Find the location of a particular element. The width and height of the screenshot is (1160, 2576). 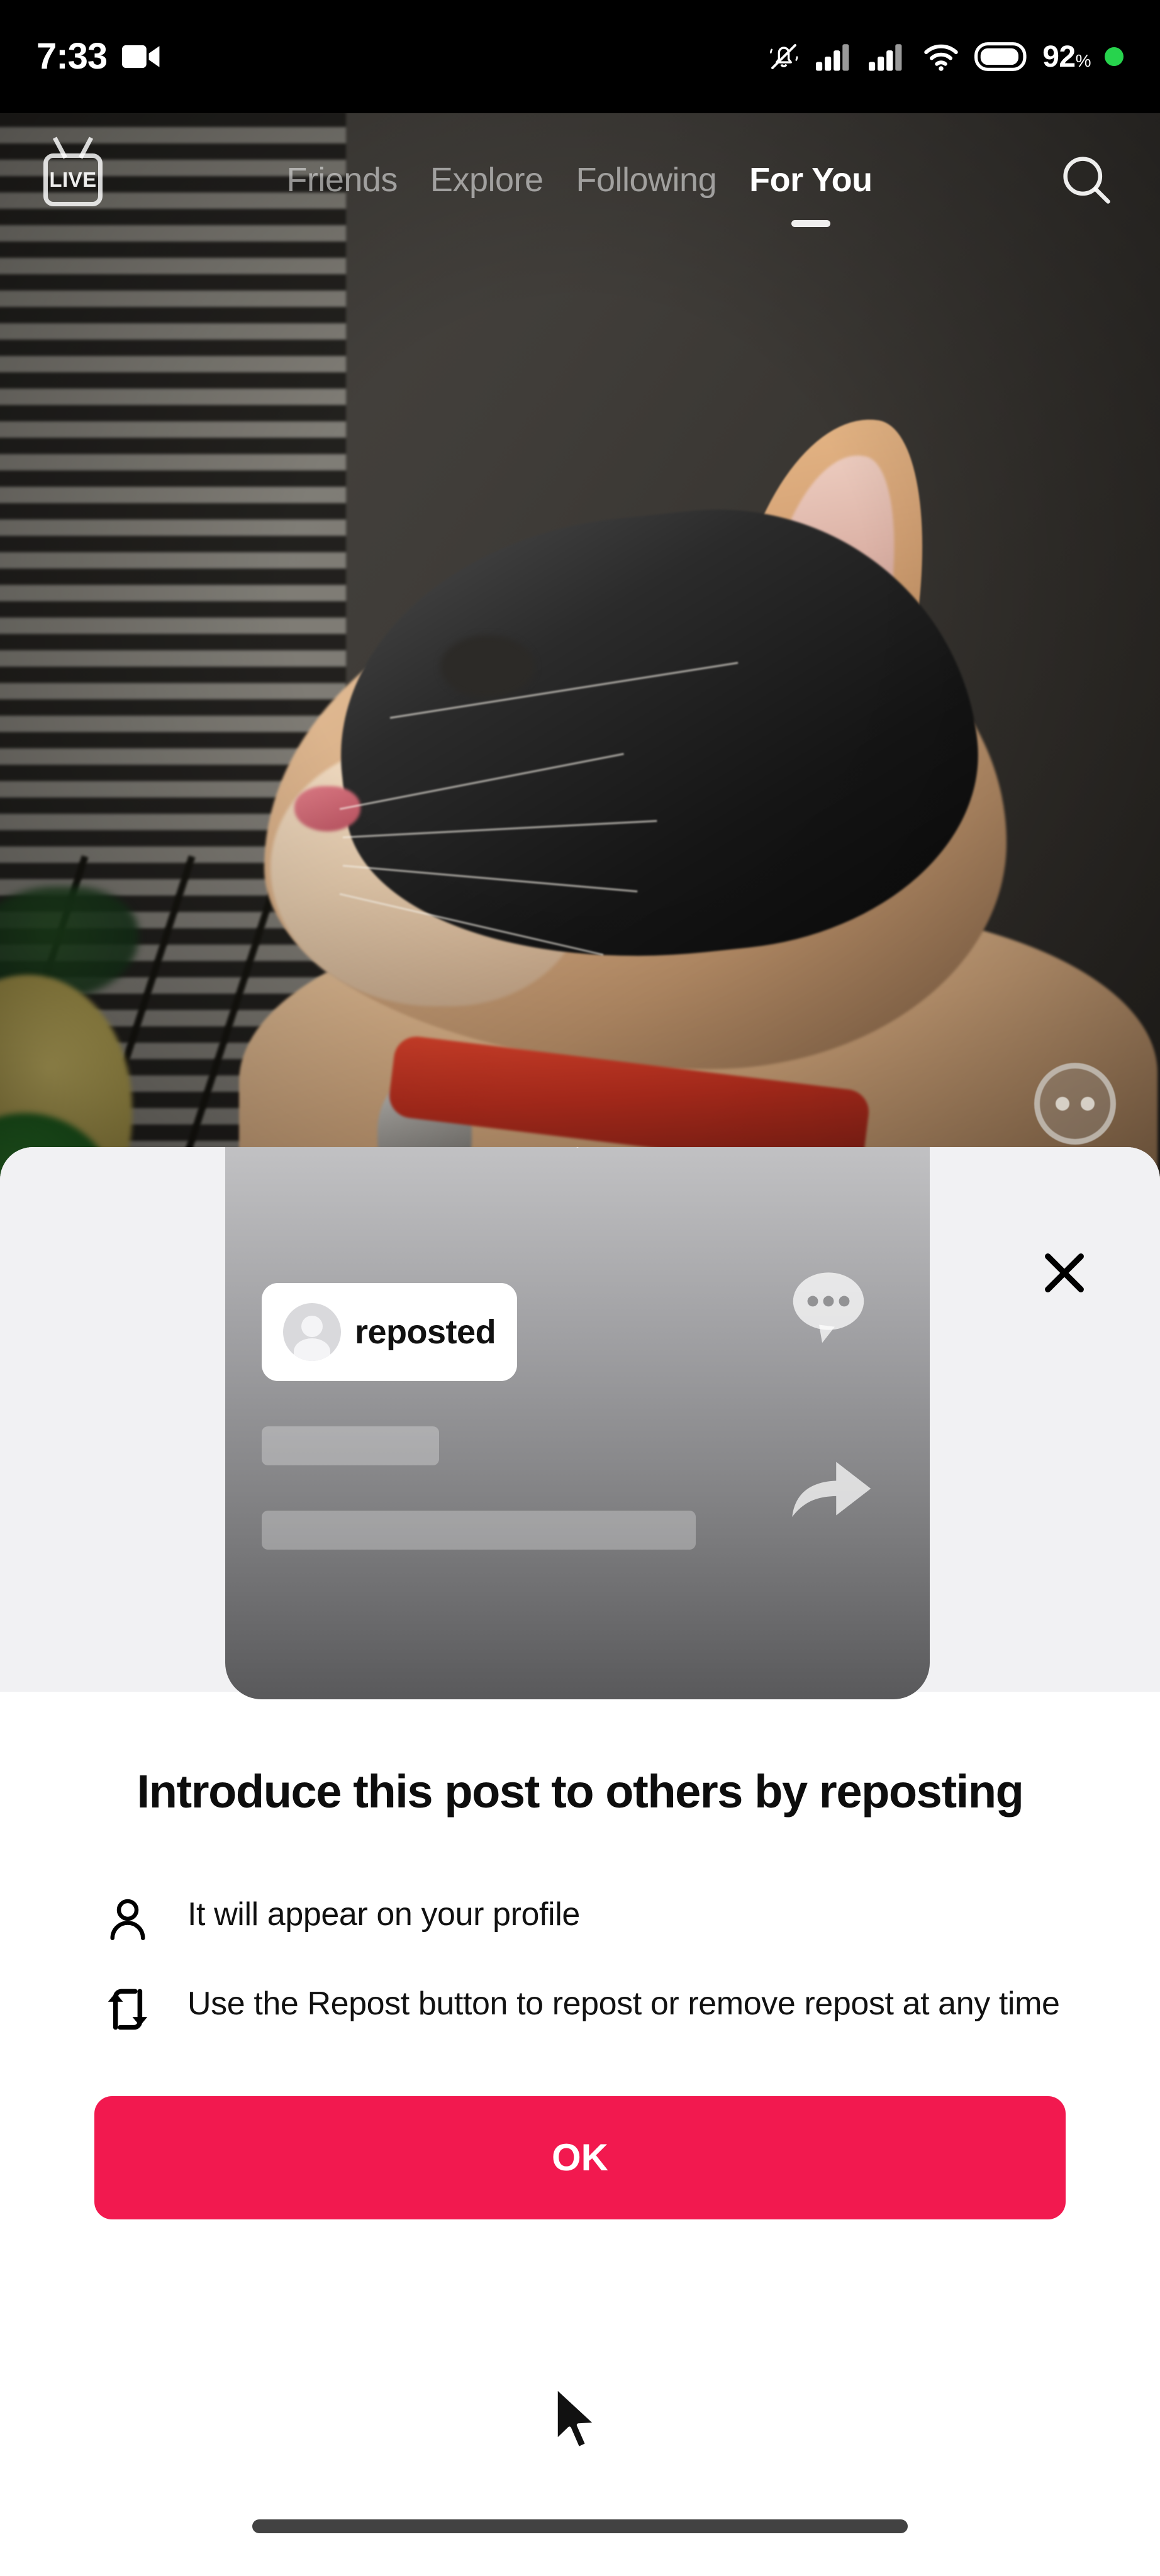

search-icon is located at coordinates (1086, 180).